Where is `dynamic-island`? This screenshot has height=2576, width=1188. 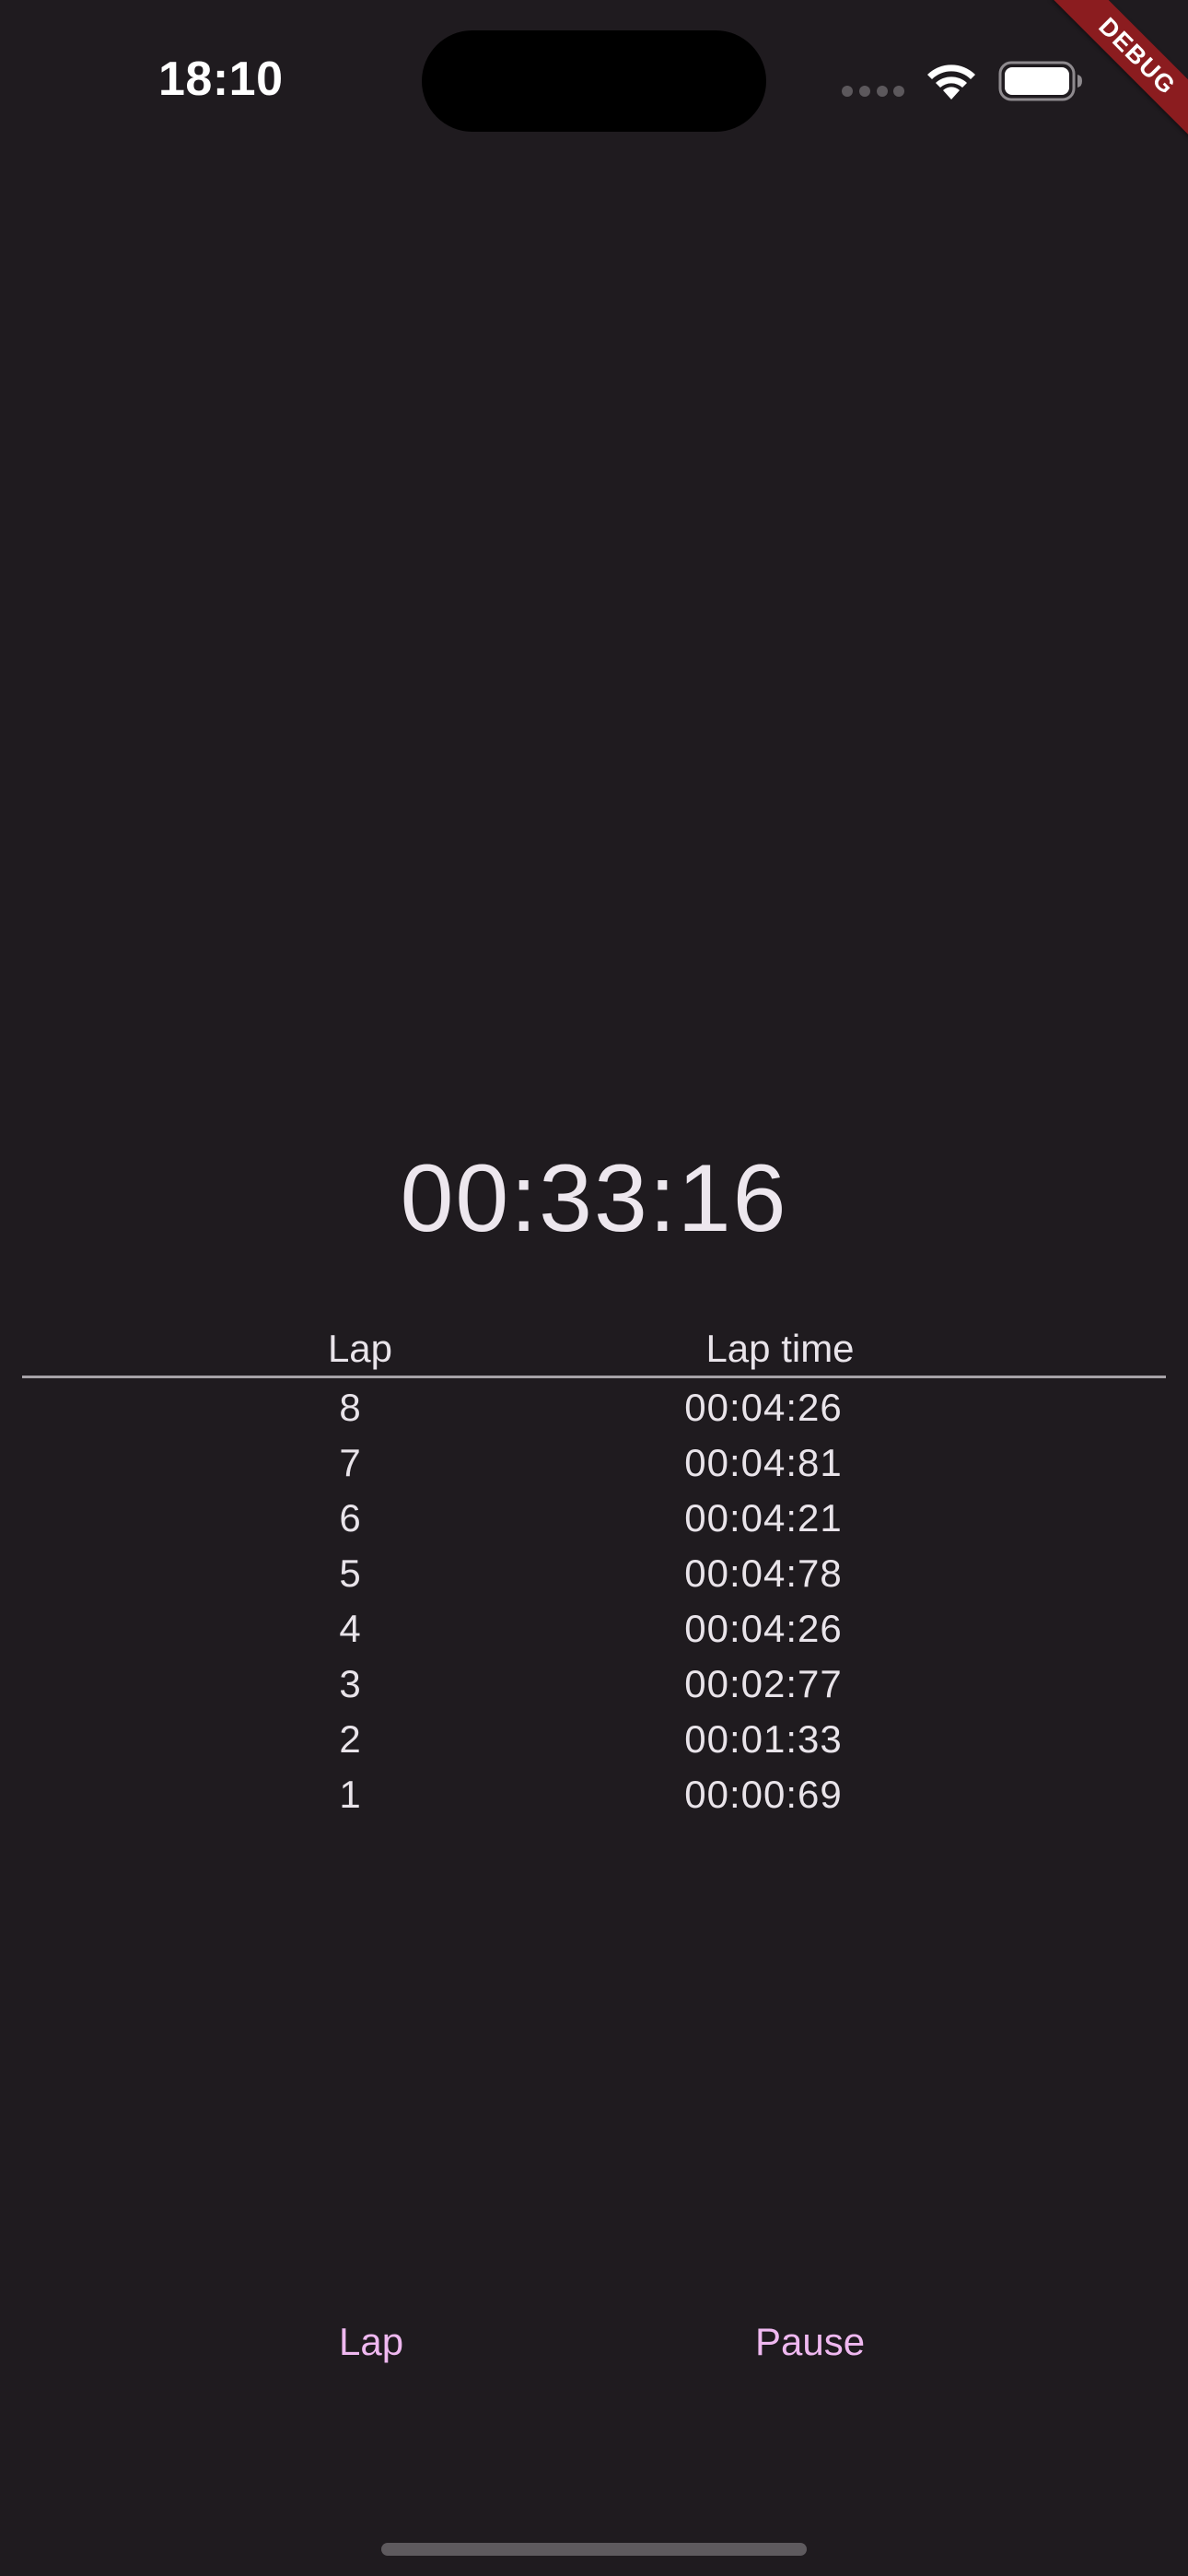
dynamic-island is located at coordinates (594, 81).